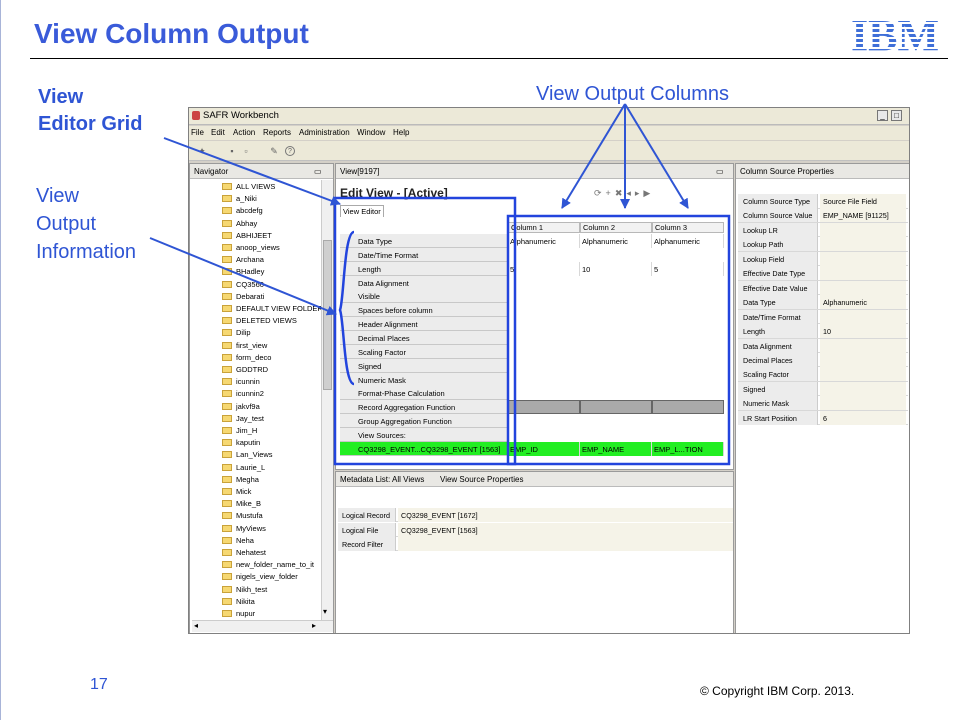 The image size is (960, 720). I want to click on navigator-folder-item: icunnin, so click(241, 383).